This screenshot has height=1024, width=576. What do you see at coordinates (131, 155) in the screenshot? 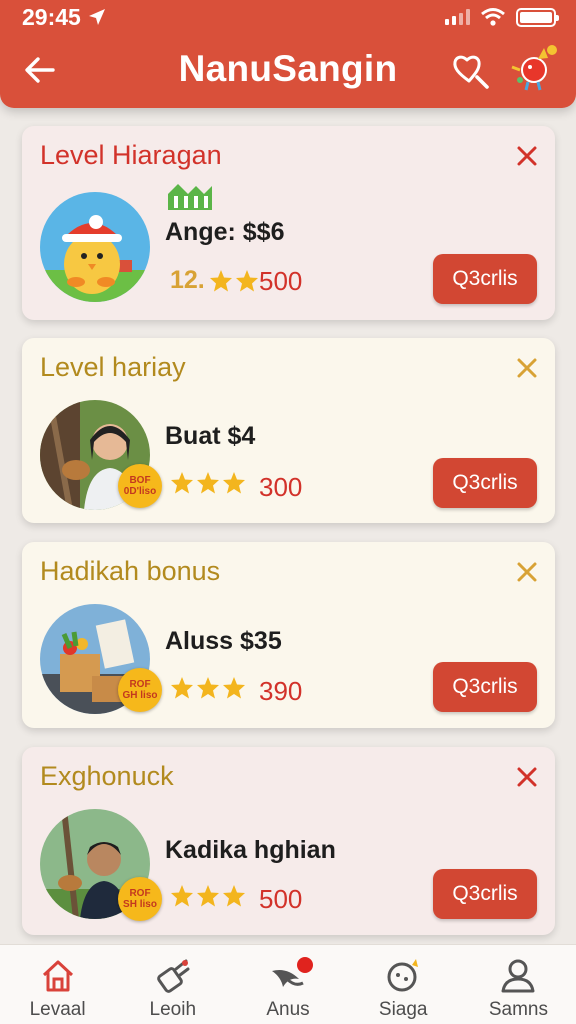
I see `card-title: Level Hiaragan` at bounding box center [131, 155].